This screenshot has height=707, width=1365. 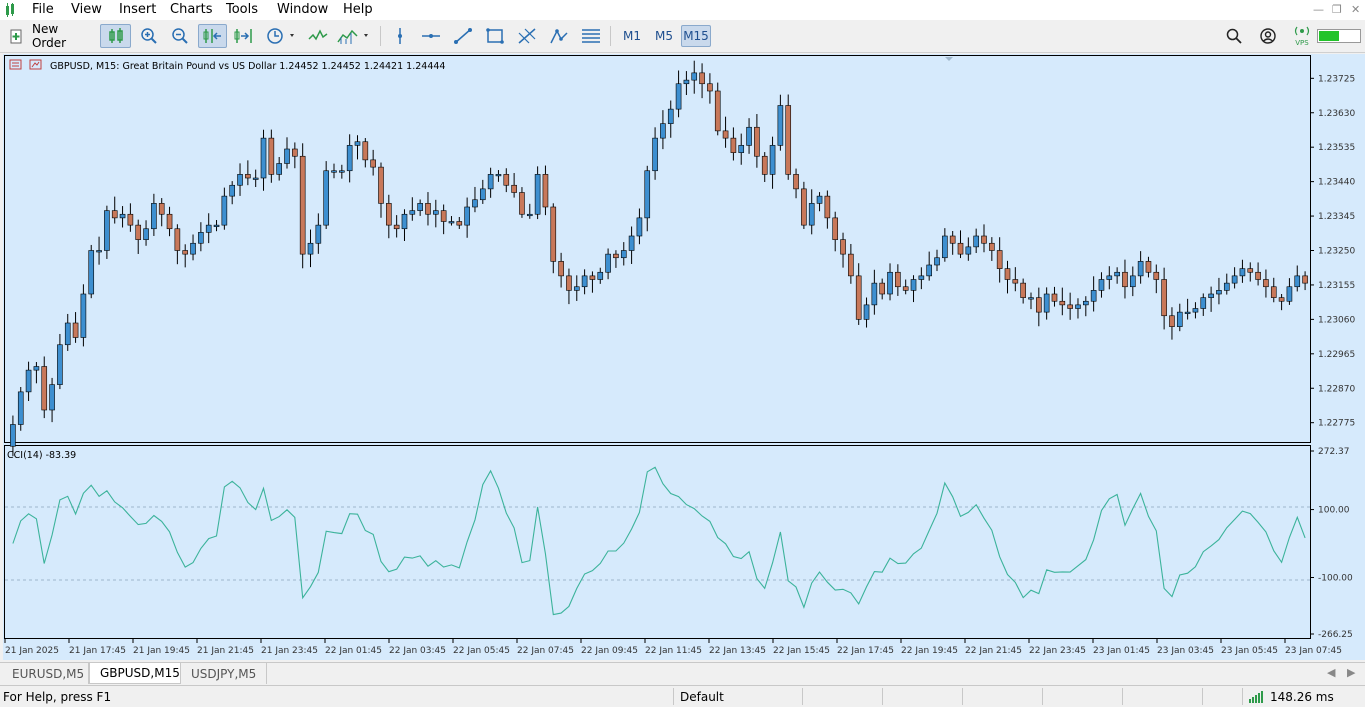 What do you see at coordinates (1331, 672) in the screenshot?
I see `tab-scroll-left-icon: ◀` at bounding box center [1331, 672].